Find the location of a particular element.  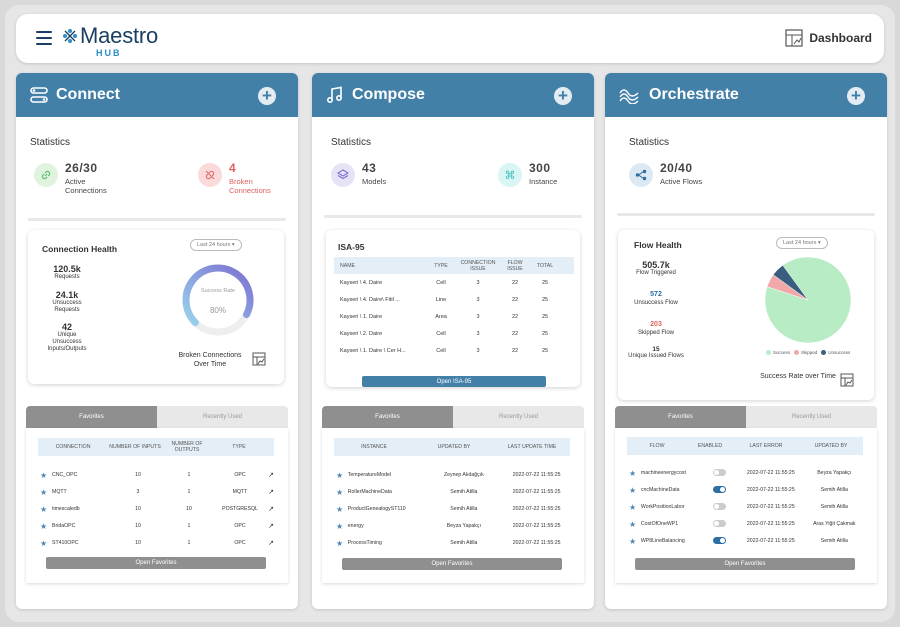

table-row: ★ MQTT 3 1 MQTT ↗ is located at coordinates (158, 492).